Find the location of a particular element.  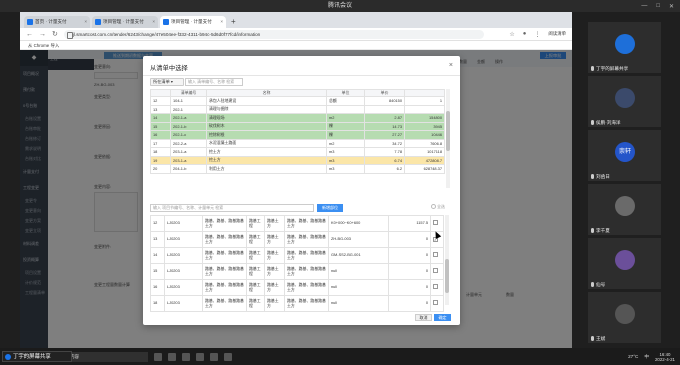

participant-label: 侯鹏·刘海洋 is located at coordinates (606, 123).